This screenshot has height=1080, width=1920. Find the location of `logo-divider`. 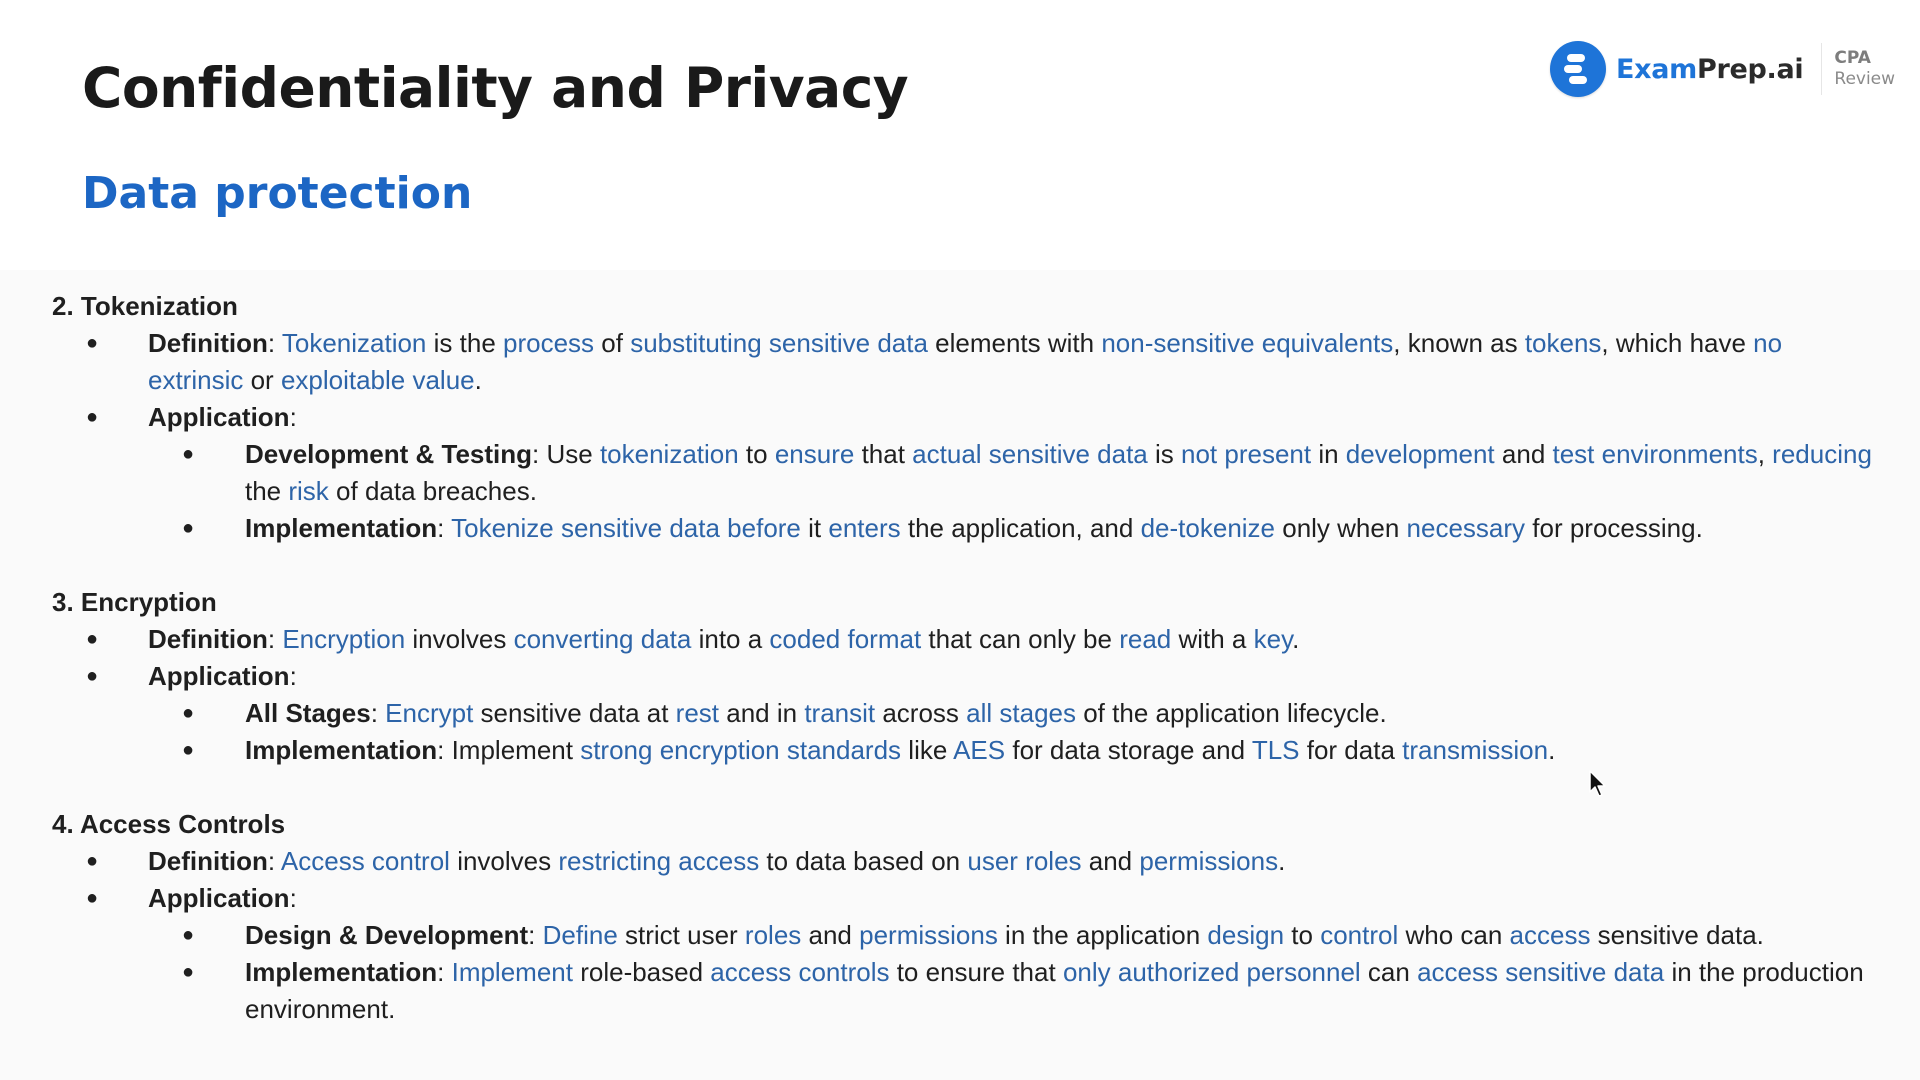

logo-divider is located at coordinates (1822, 69).